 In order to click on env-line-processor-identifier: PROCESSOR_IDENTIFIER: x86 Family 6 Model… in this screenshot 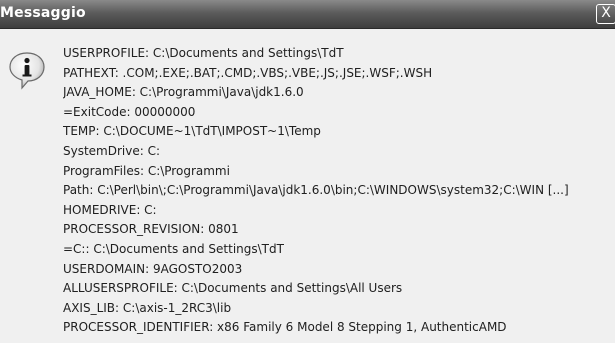, I will do `click(285, 327)`.